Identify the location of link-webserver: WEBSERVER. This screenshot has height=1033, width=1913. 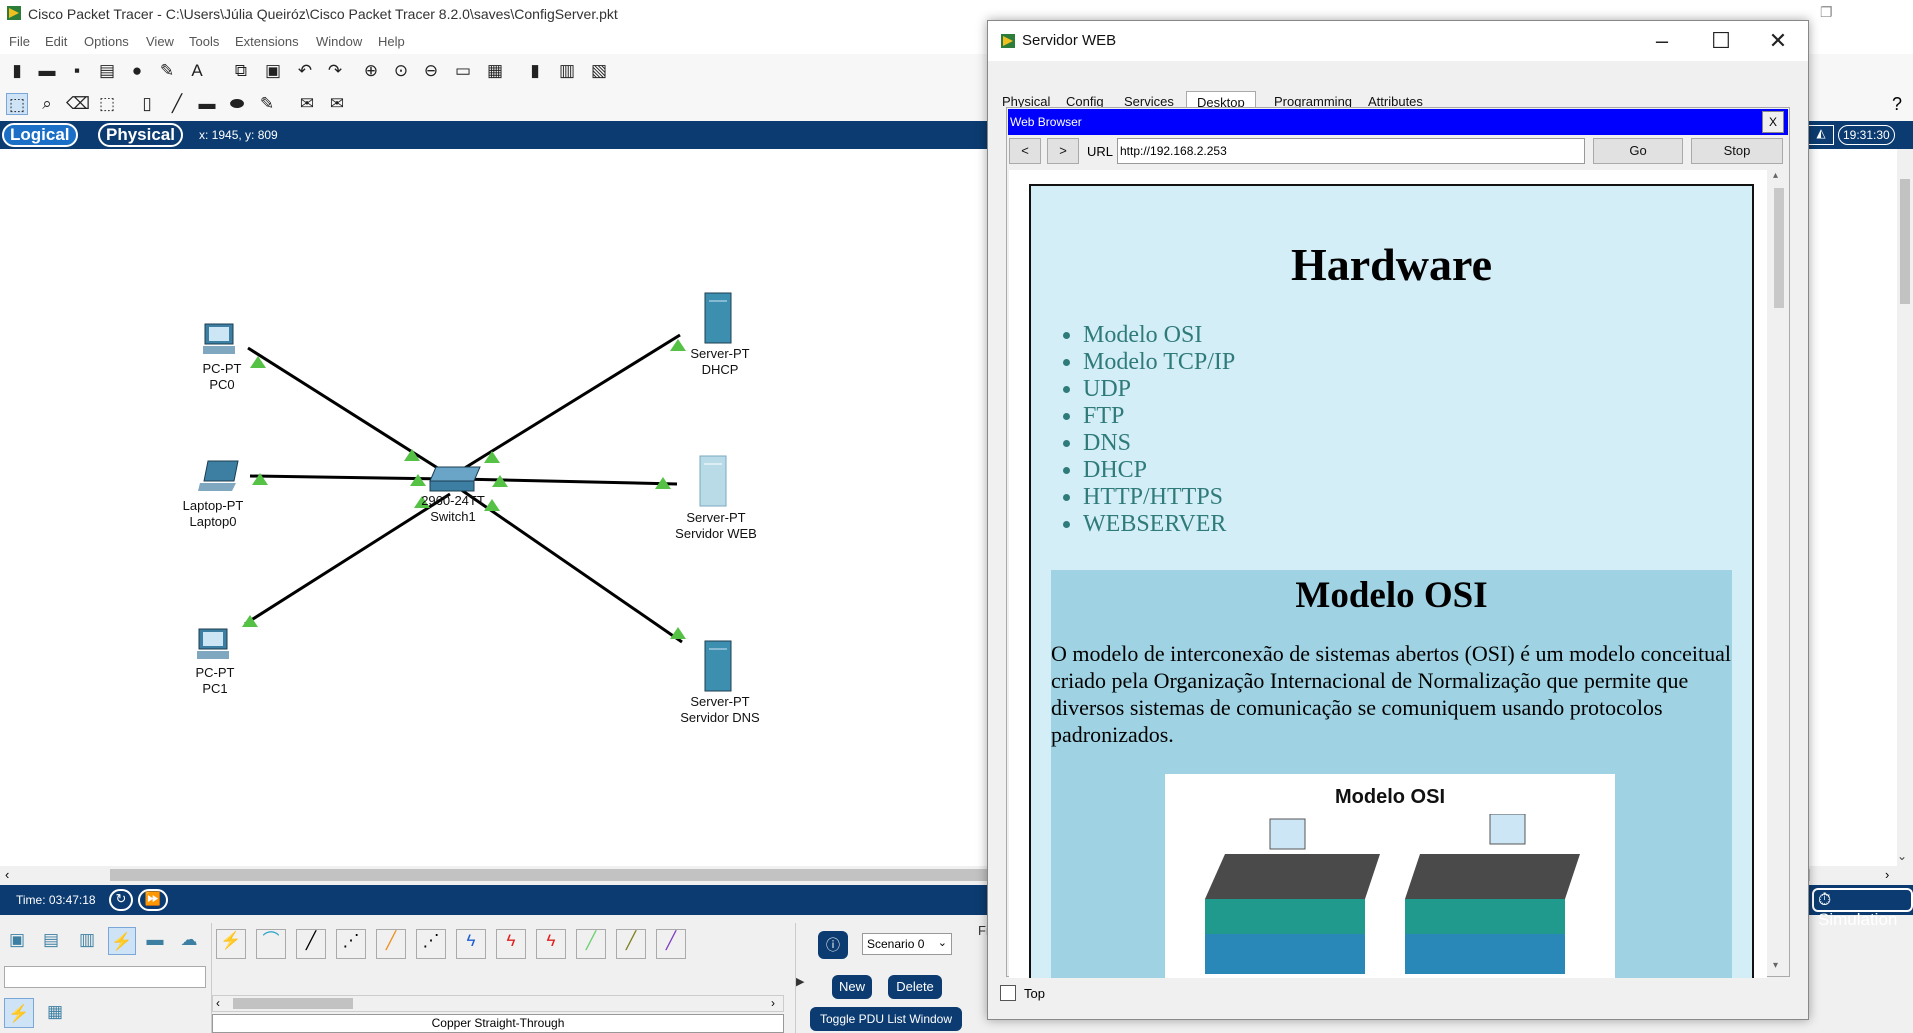
(1159, 524).